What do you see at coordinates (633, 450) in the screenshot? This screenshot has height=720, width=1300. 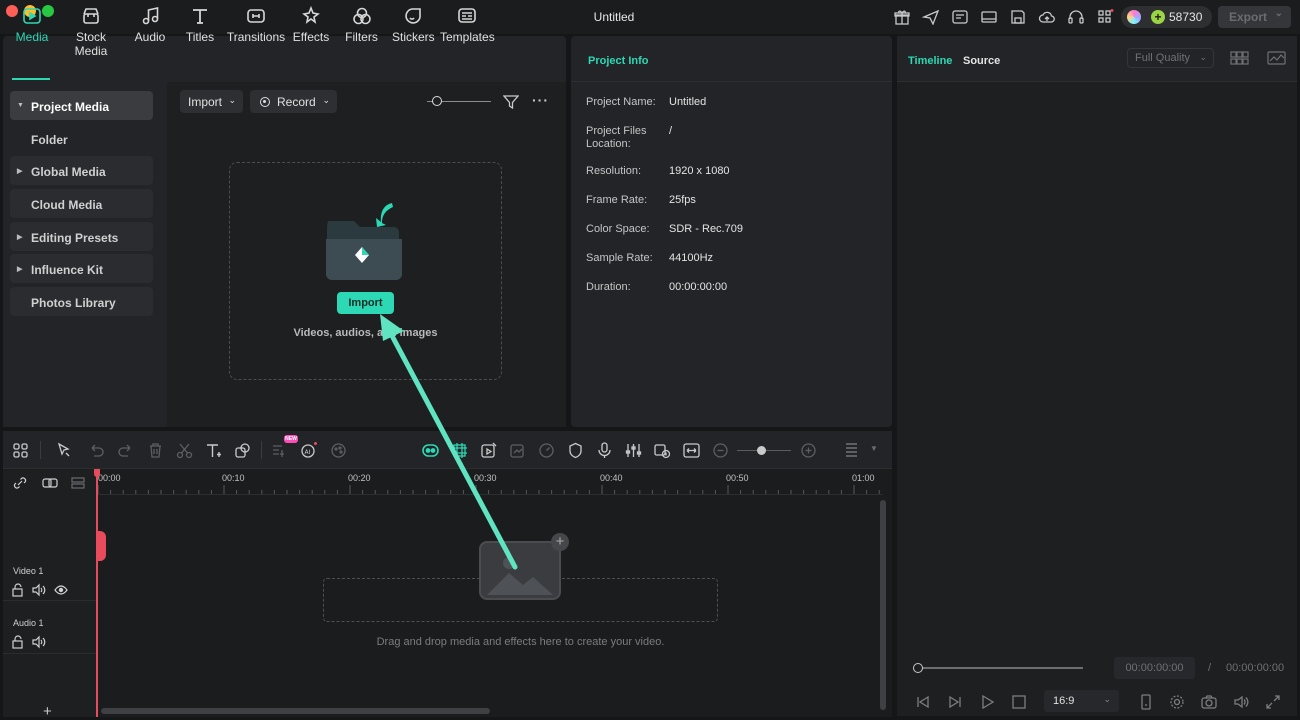 I see `audio-mixer-icon` at bounding box center [633, 450].